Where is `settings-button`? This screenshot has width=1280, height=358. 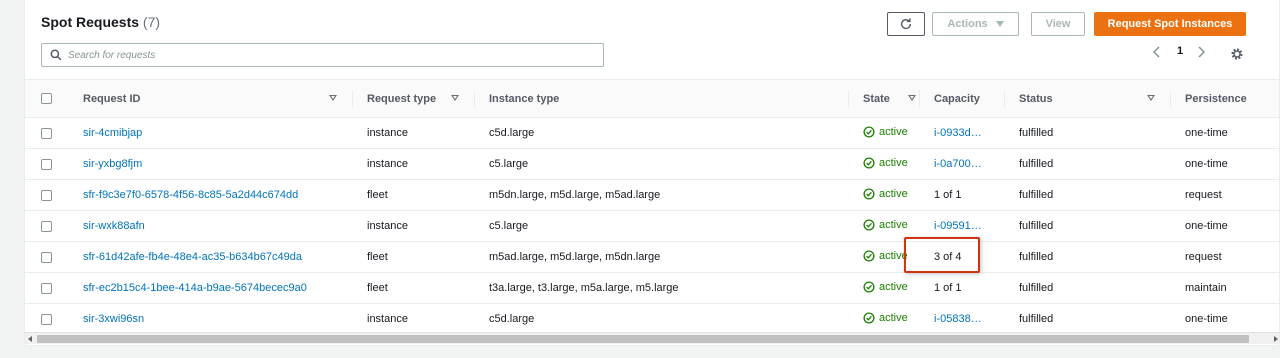 settings-button is located at coordinates (1237, 56).